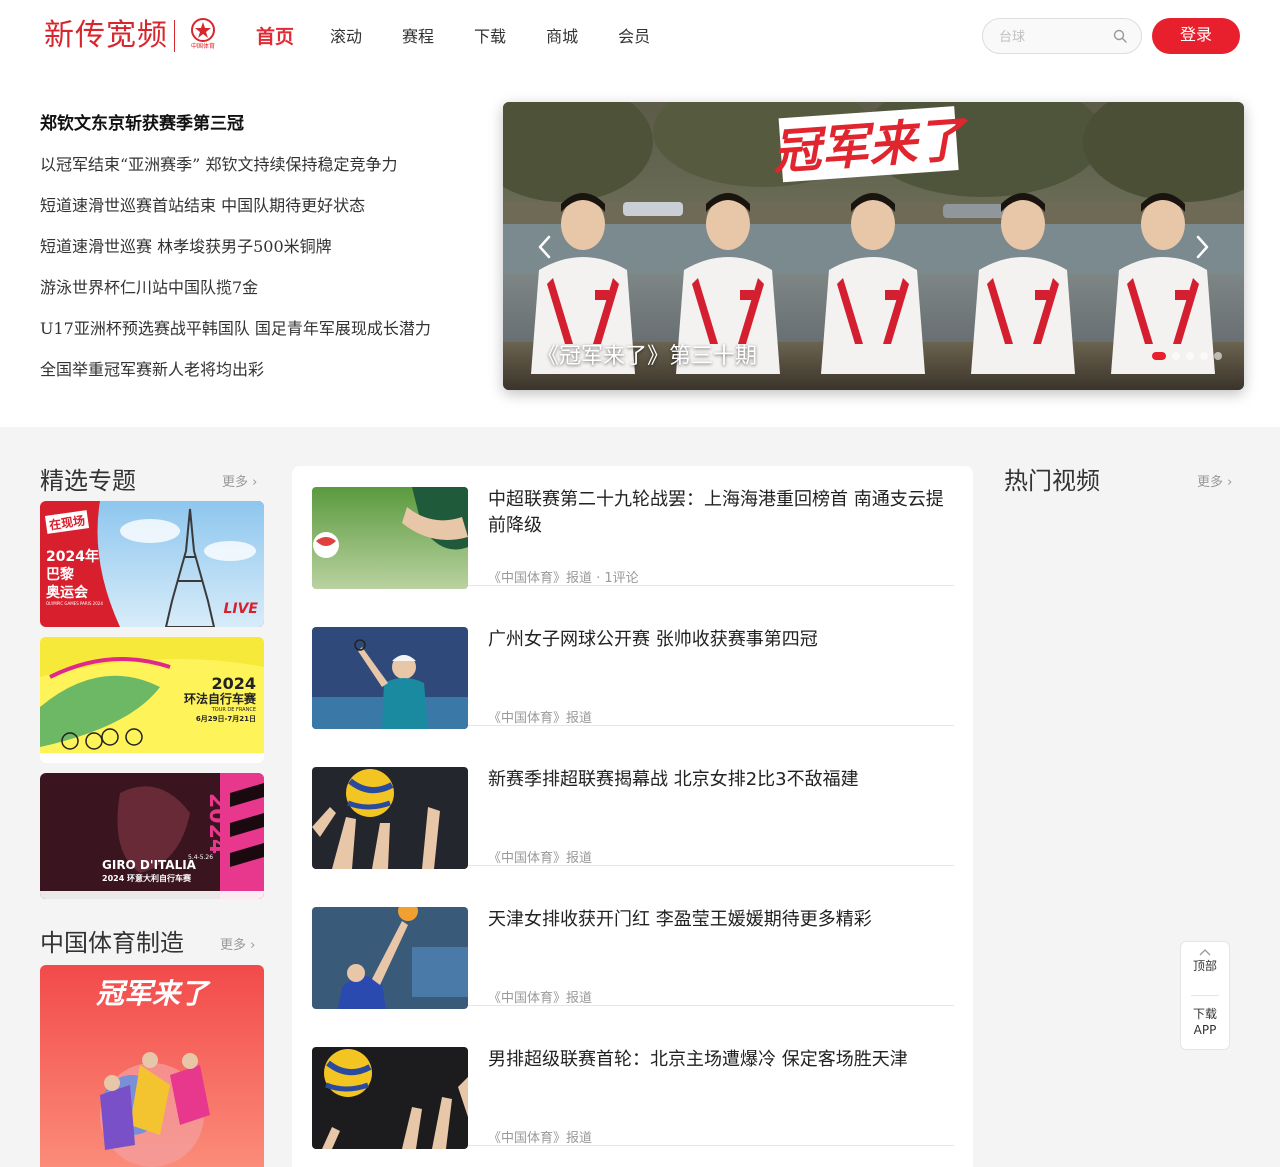 The height and width of the screenshot is (1167, 1280). What do you see at coordinates (634, 37) in the screenshot?
I see `nav-member: 会员` at bounding box center [634, 37].